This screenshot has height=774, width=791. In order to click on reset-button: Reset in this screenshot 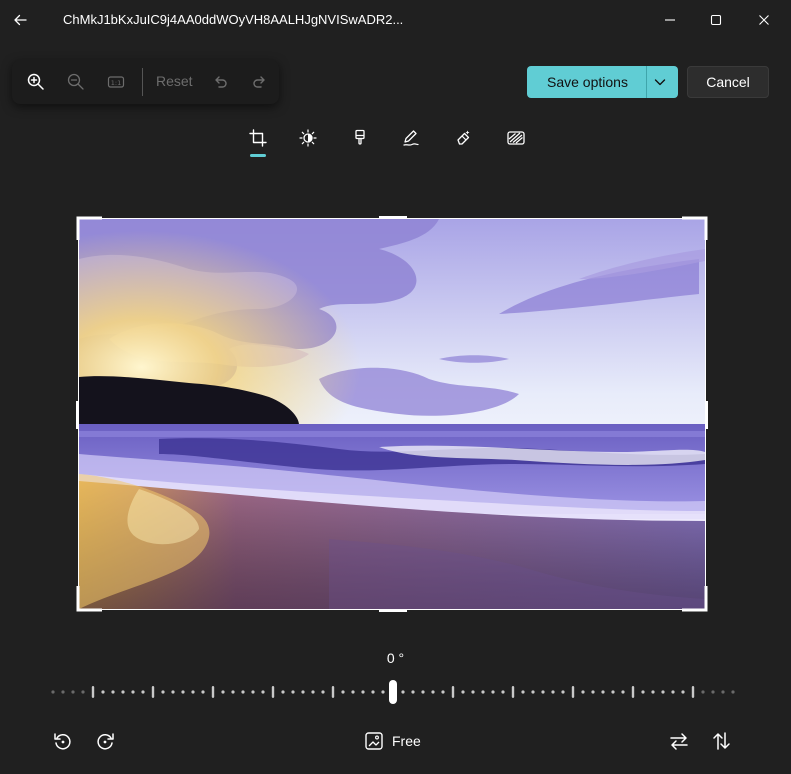, I will do `click(174, 81)`.